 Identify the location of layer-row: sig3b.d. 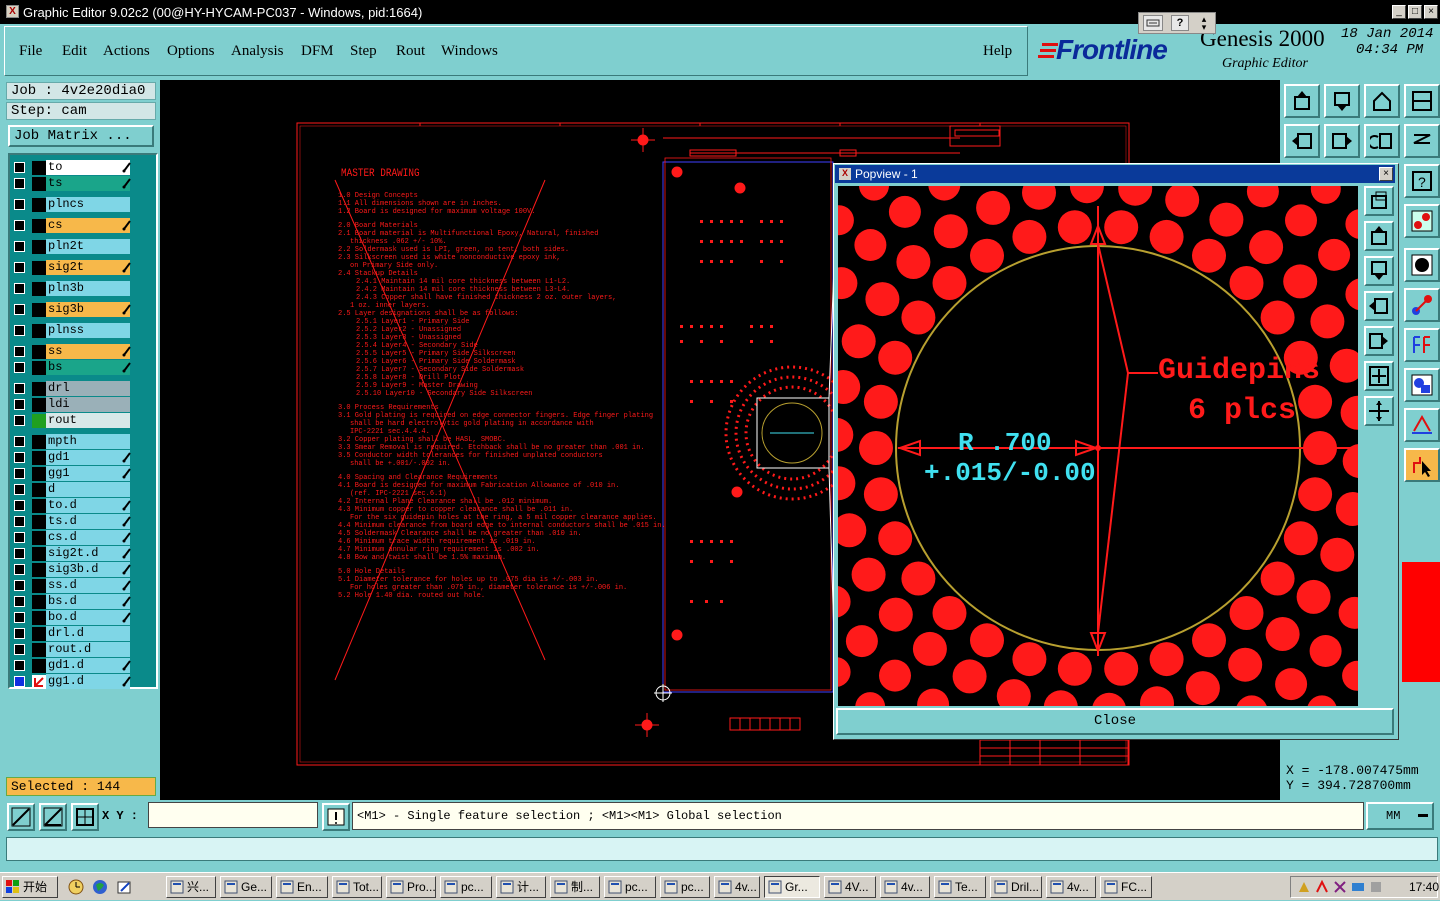
(84, 570).